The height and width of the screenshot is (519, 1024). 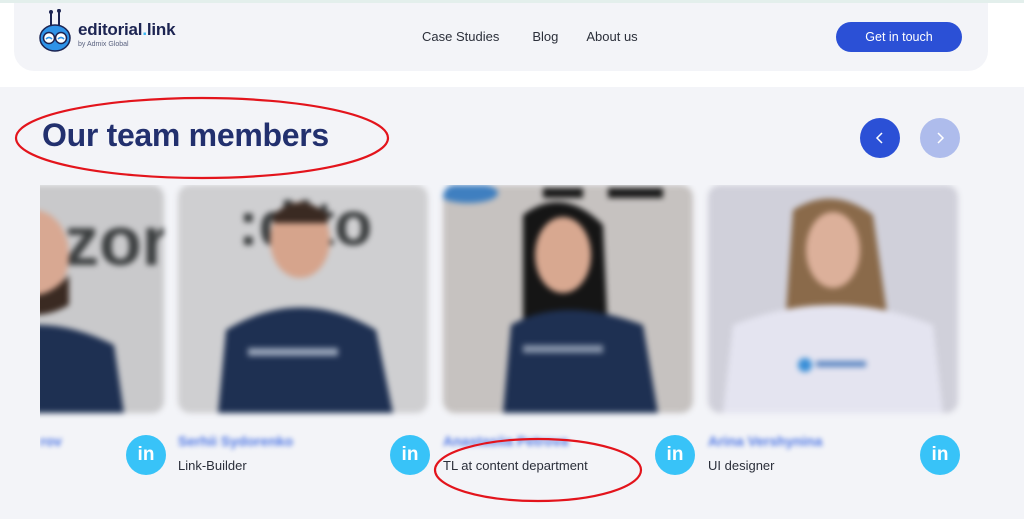 I want to click on member-role: UI designer, so click(x=741, y=465).